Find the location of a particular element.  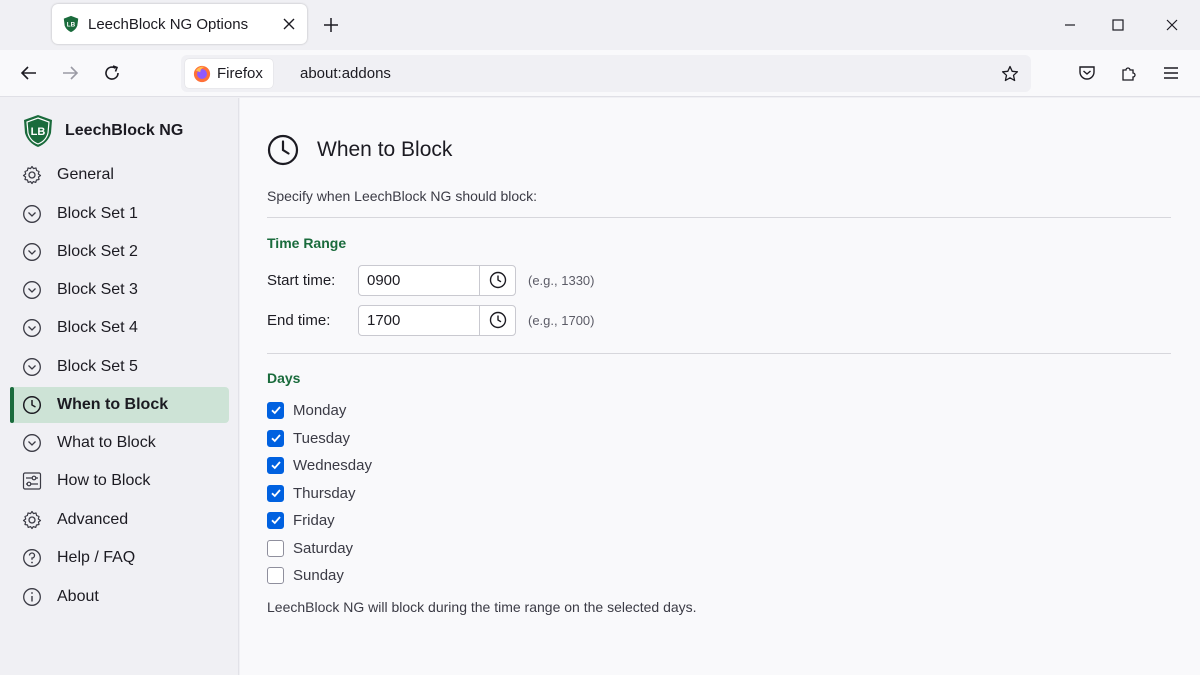

forward-arrow-icon is located at coordinates (70, 73).